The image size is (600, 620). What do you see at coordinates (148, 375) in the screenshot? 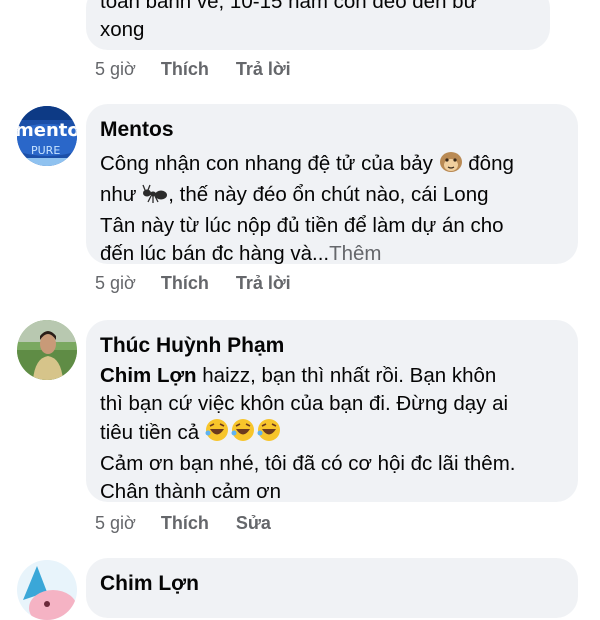
I see `mention-link: Chim Lợn` at bounding box center [148, 375].